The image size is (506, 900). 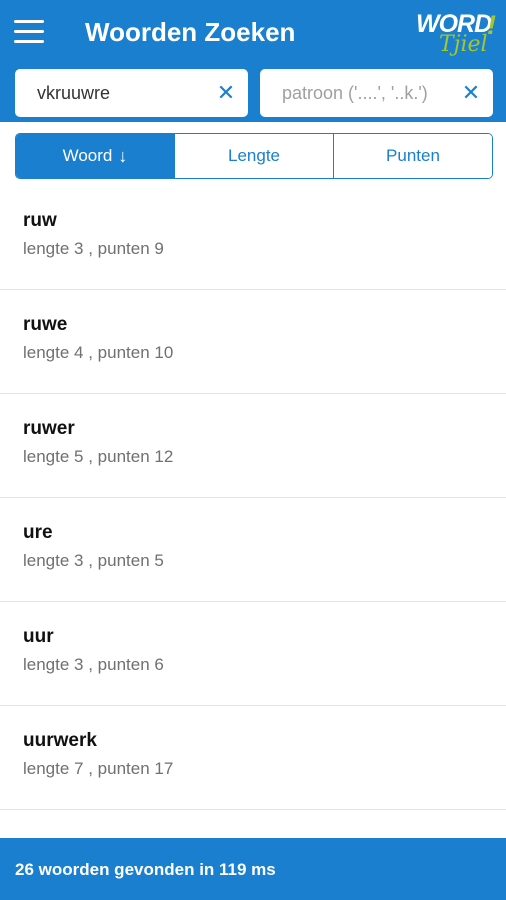 I want to click on result-info: lengte 7 , punten 17, so click(x=98, y=768).